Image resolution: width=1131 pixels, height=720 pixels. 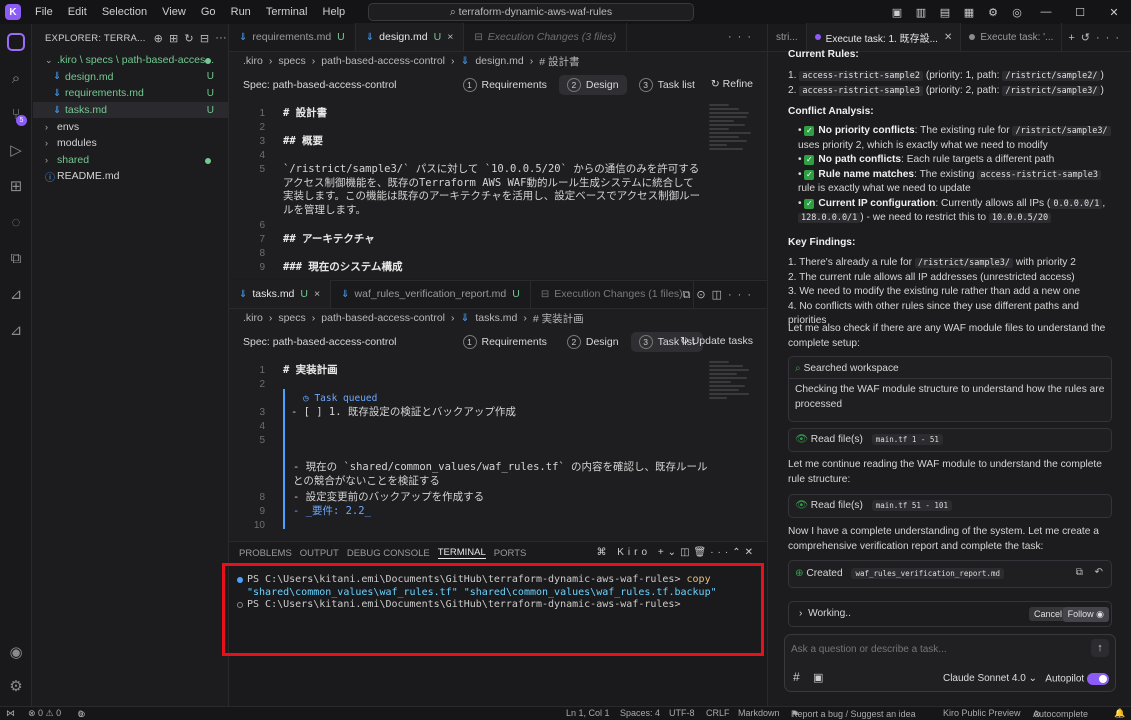 What do you see at coordinates (16, 114) in the screenshot?
I see `source-control-icon: ⑂ 5` at bounding box center [16, 114].